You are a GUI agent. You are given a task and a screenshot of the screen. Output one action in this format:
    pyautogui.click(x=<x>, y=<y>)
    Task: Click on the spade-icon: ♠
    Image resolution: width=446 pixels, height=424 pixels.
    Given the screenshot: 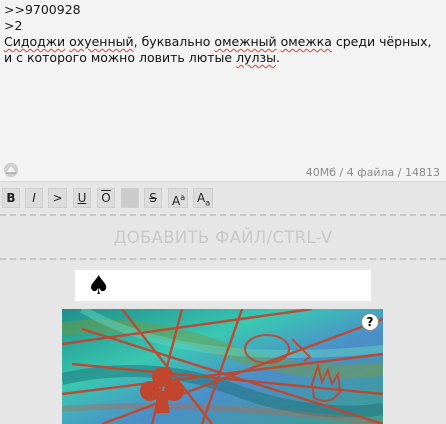 What is the action you would take?
    pyautogui.click(x=99, y=286)
    